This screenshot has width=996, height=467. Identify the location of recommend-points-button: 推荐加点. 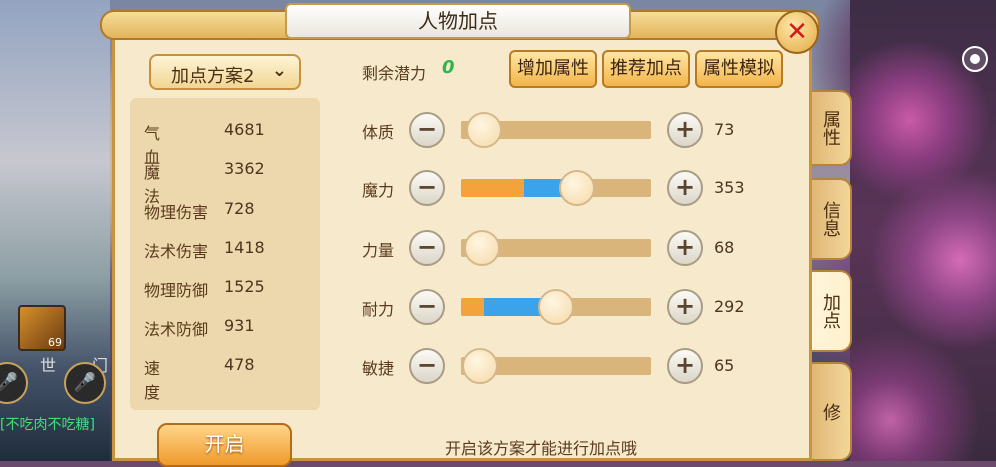
(646, 69).